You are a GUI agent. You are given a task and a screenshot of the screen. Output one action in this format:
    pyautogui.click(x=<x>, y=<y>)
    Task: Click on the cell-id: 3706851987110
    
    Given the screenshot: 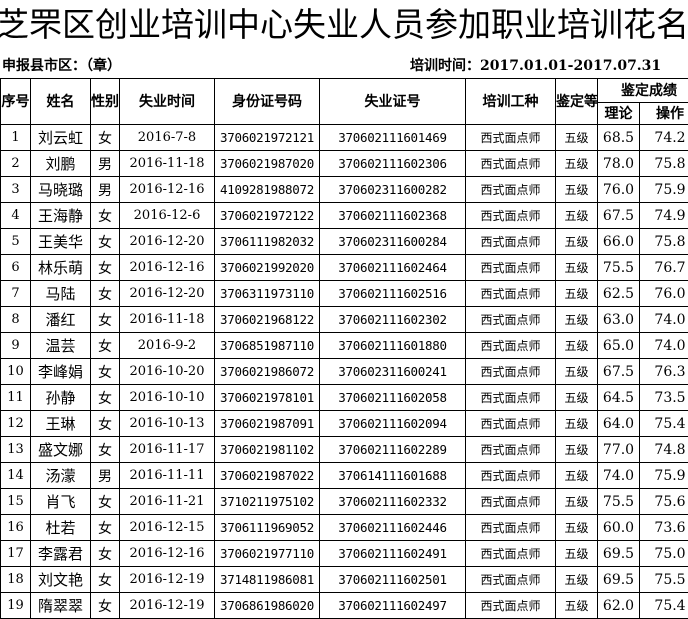 What is the action you would take?
    pyautogui.click(x=267, y=346)
    